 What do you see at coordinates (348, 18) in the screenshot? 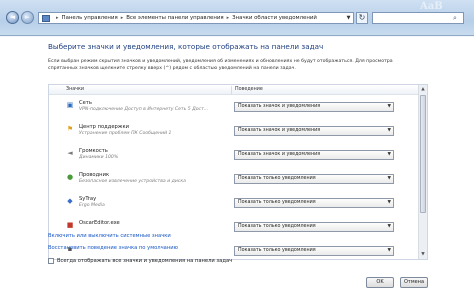
I see `address-dropdown-icon: ▼` at bounding box center [348, 18].